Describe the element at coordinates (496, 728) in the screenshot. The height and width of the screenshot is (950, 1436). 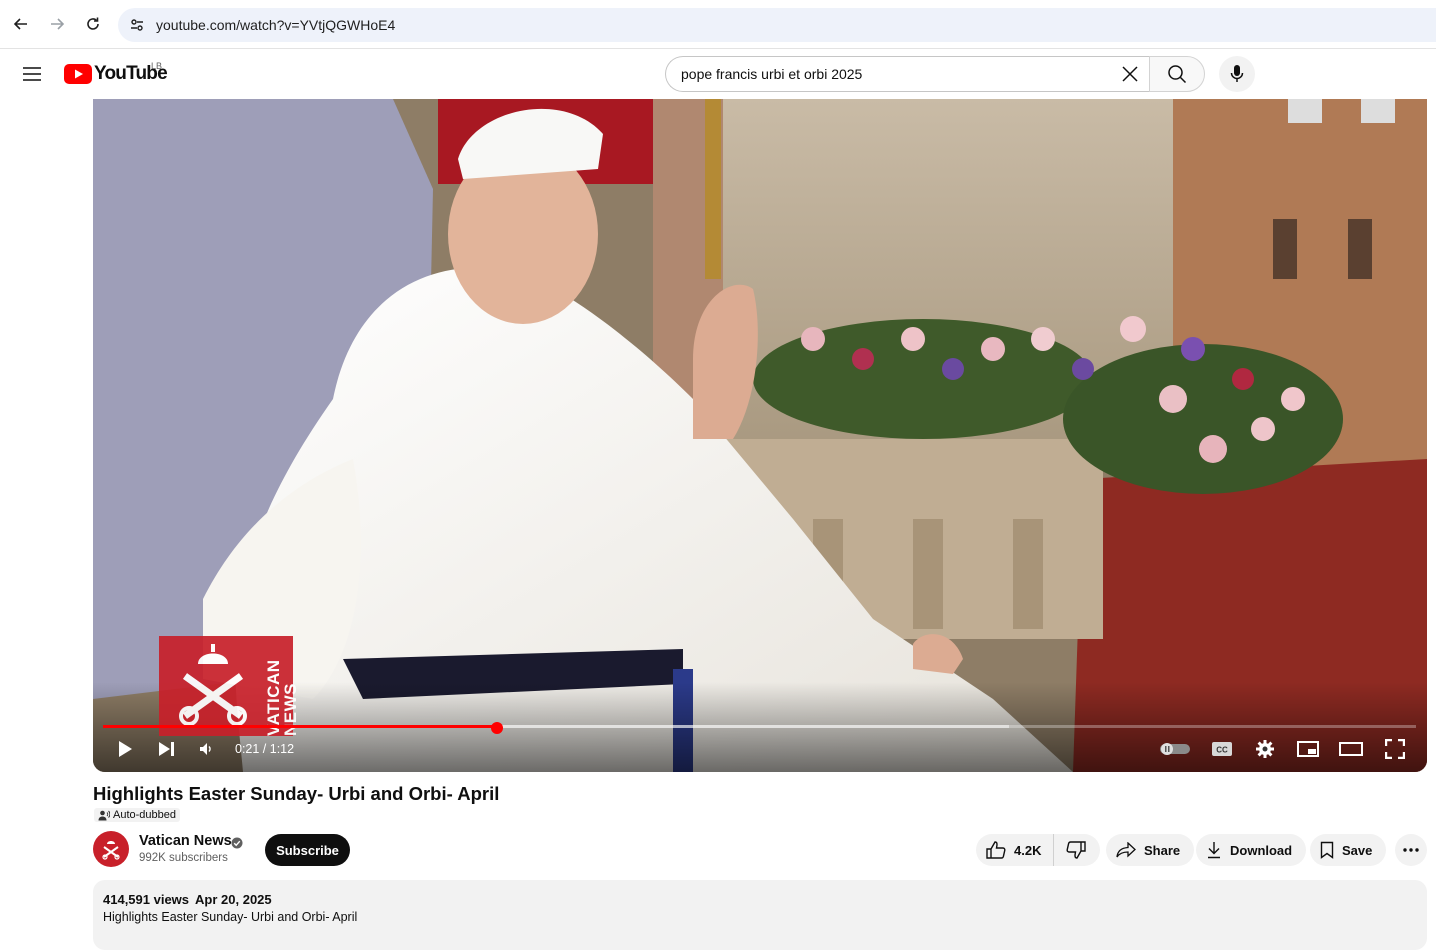
I see `progress-scrubber` at that location.